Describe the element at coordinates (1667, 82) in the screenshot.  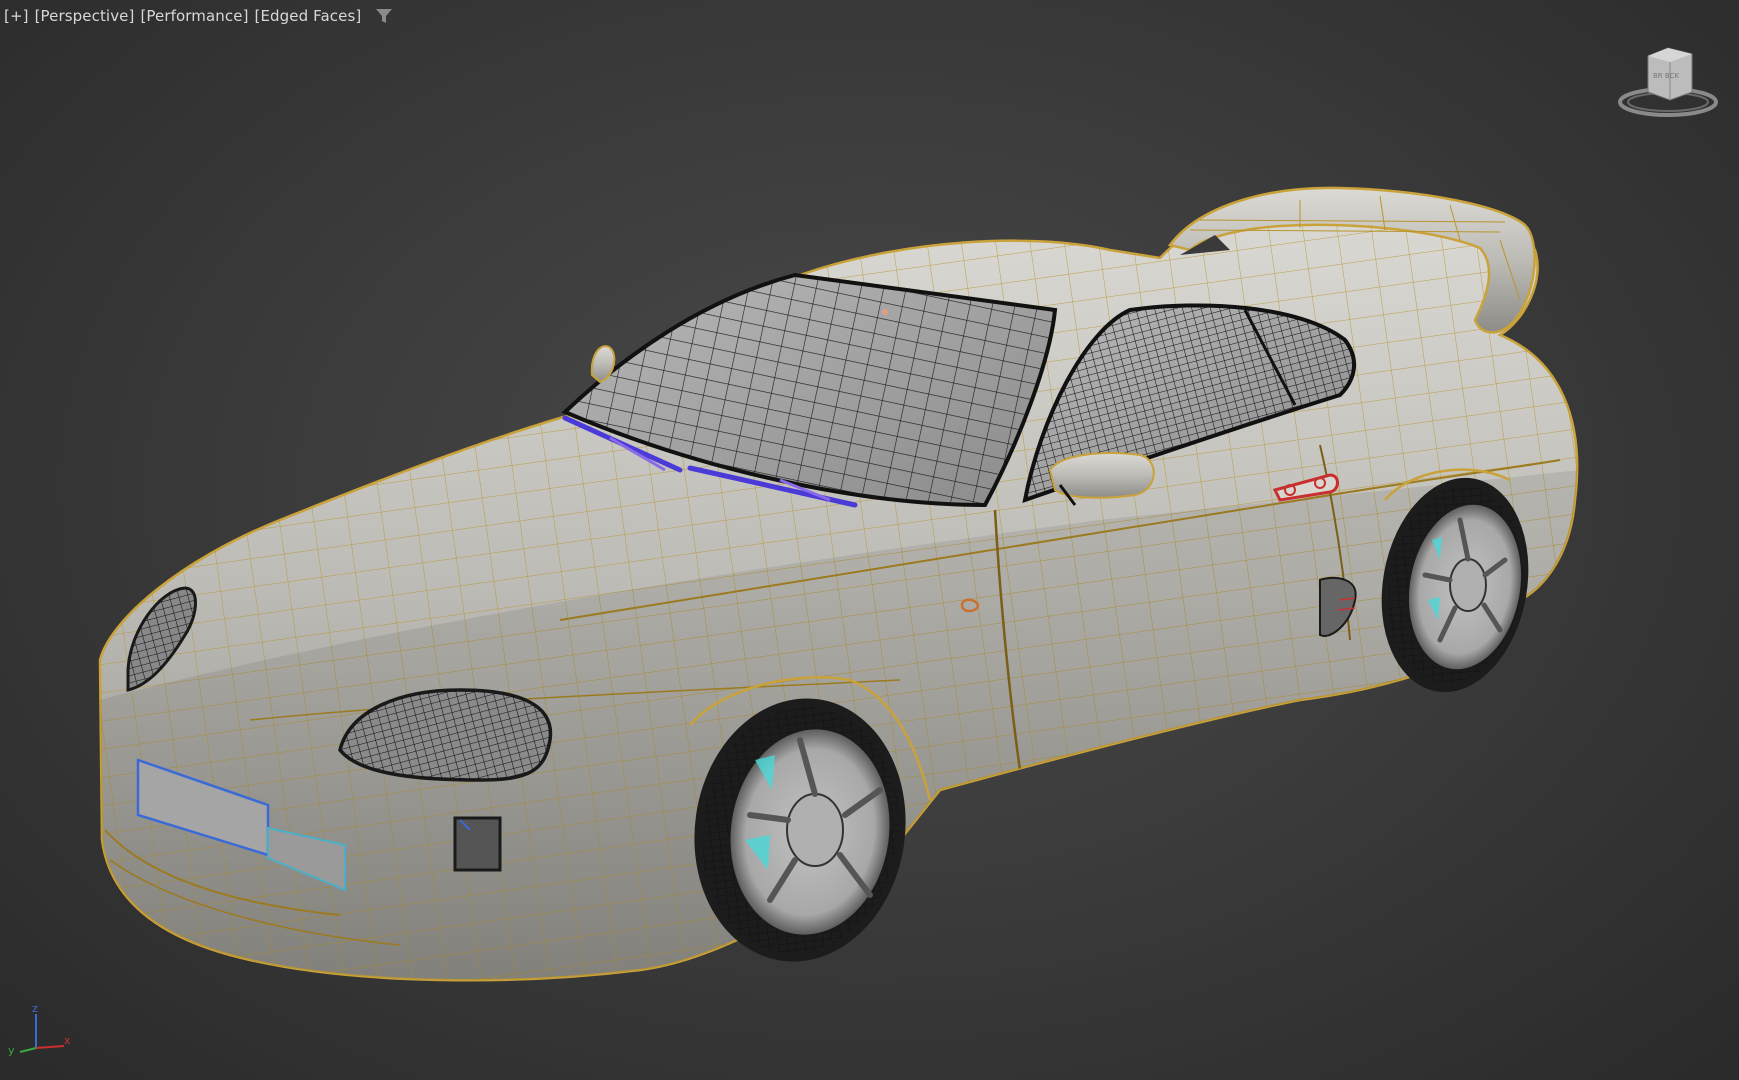
I see `viewcube-icon: BR BCK` at that location.